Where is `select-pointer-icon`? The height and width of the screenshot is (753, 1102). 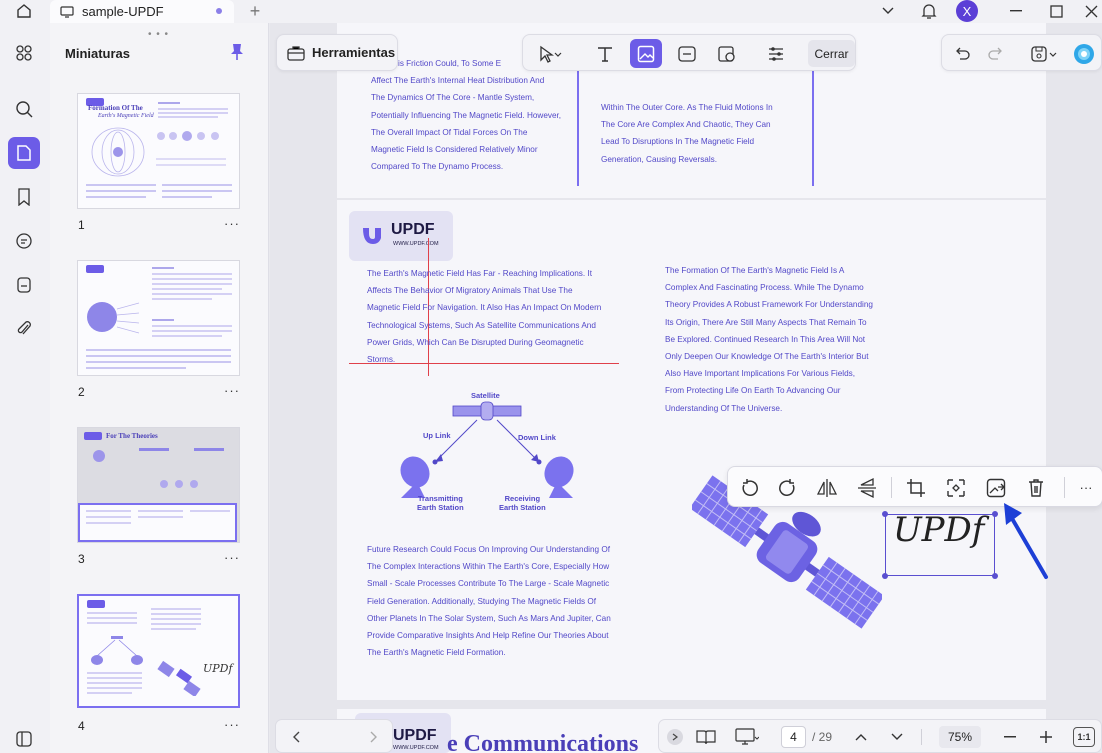
select-pointer-icon is located at coordinates (550, 53).